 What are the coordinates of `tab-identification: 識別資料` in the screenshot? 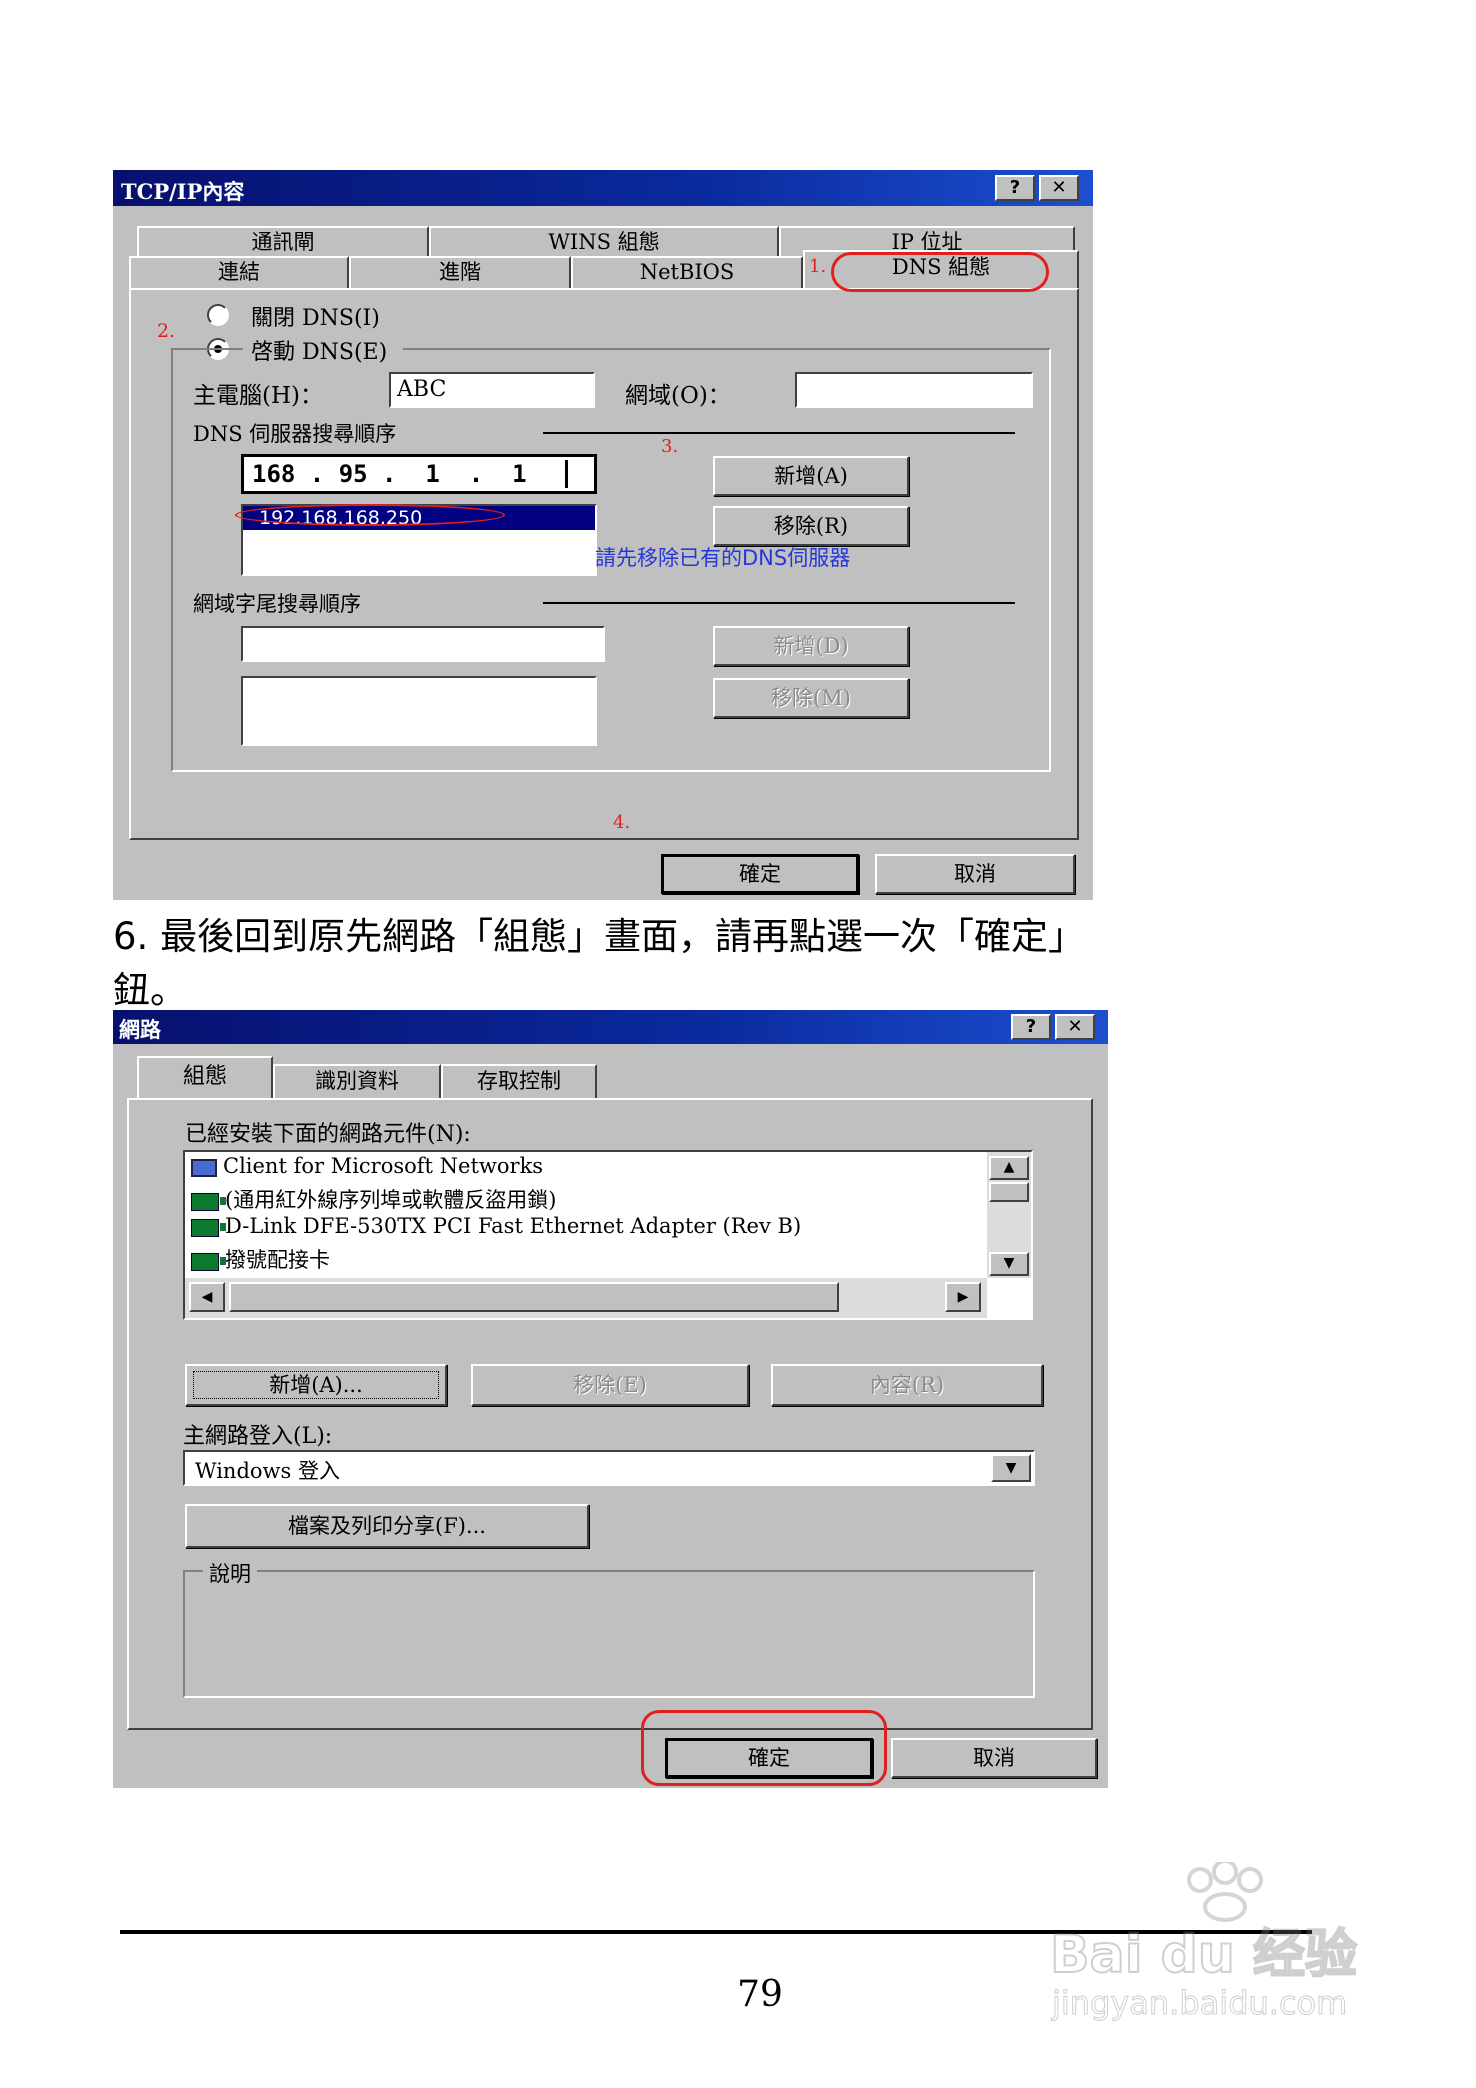 It's located at (357, 1081).